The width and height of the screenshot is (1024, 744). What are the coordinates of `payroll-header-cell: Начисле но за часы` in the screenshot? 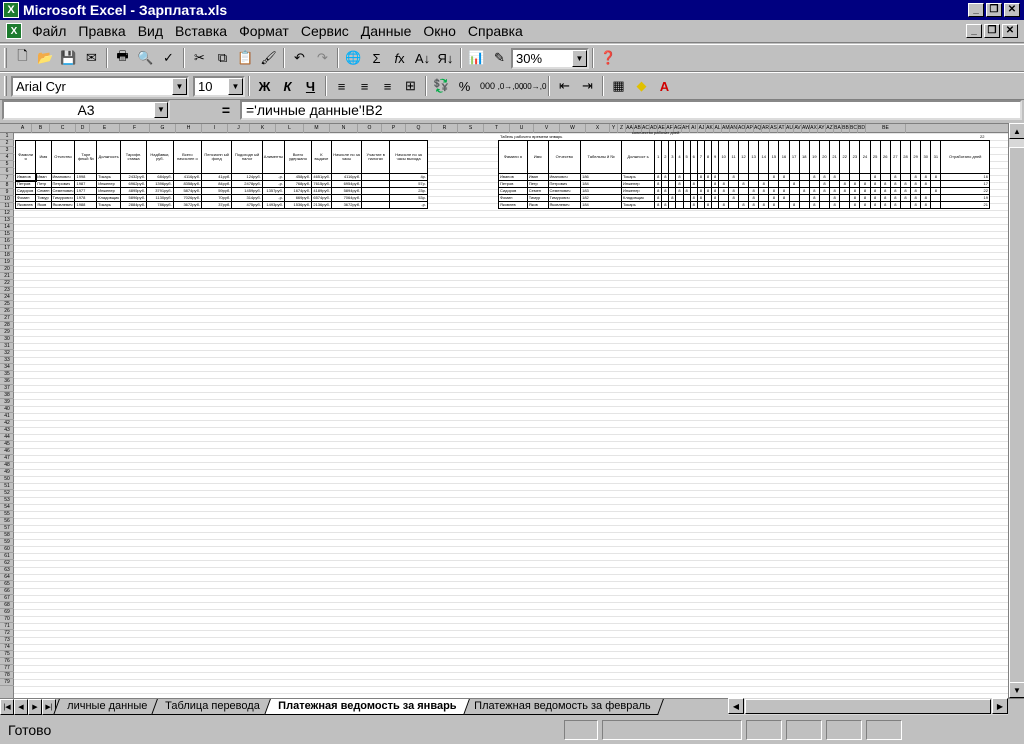 It's located at (346, 157).